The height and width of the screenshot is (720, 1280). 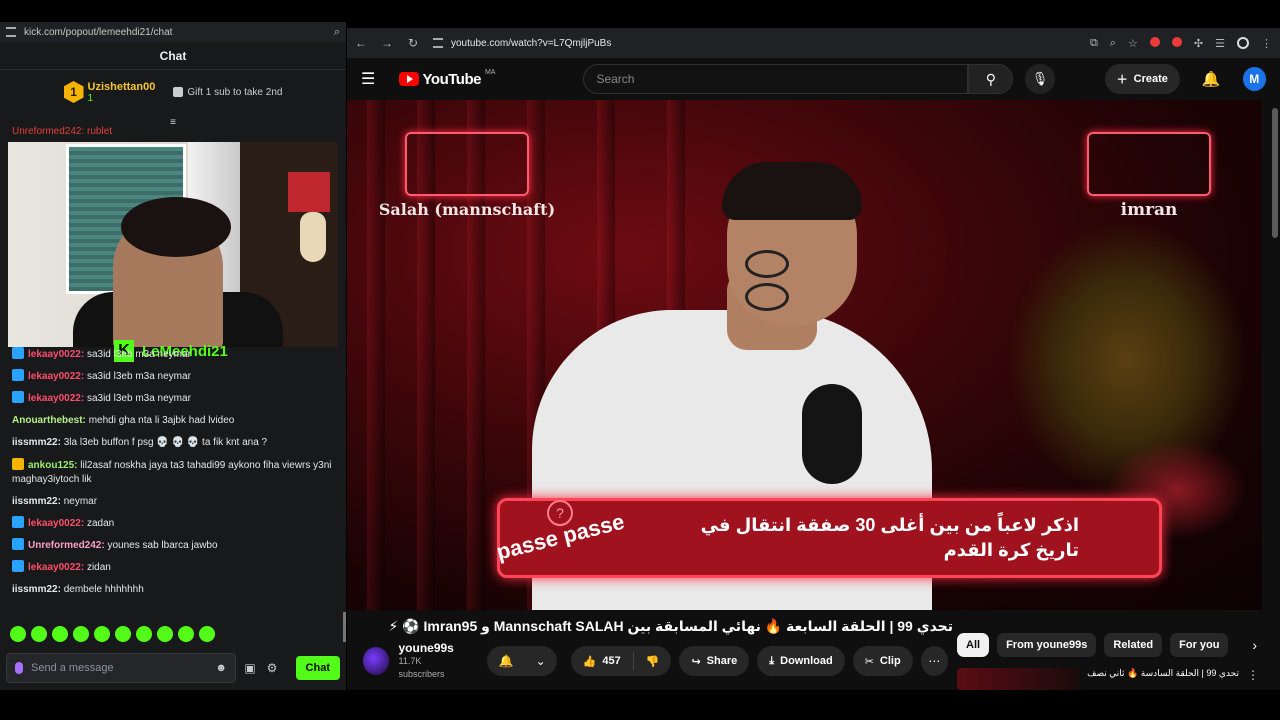 I want to click on chat-message-input: Send a message ☻, so click(x=121, y=668).